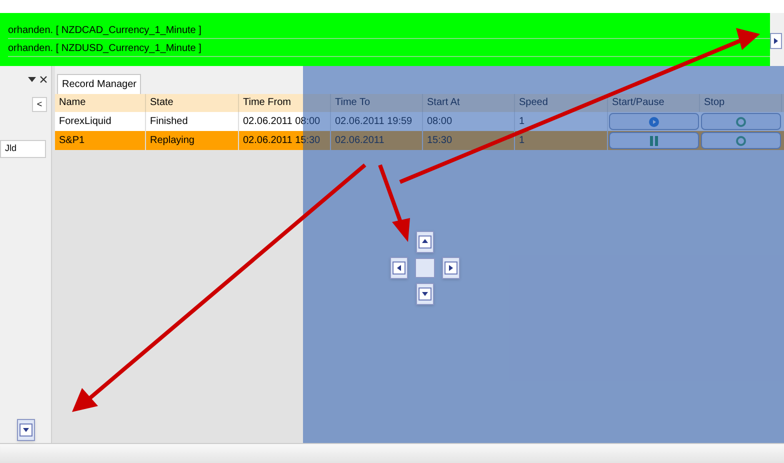  Describe the element at coordinates (192, 140) in the screenshot. I see `table-cell: Replaying` at that location.